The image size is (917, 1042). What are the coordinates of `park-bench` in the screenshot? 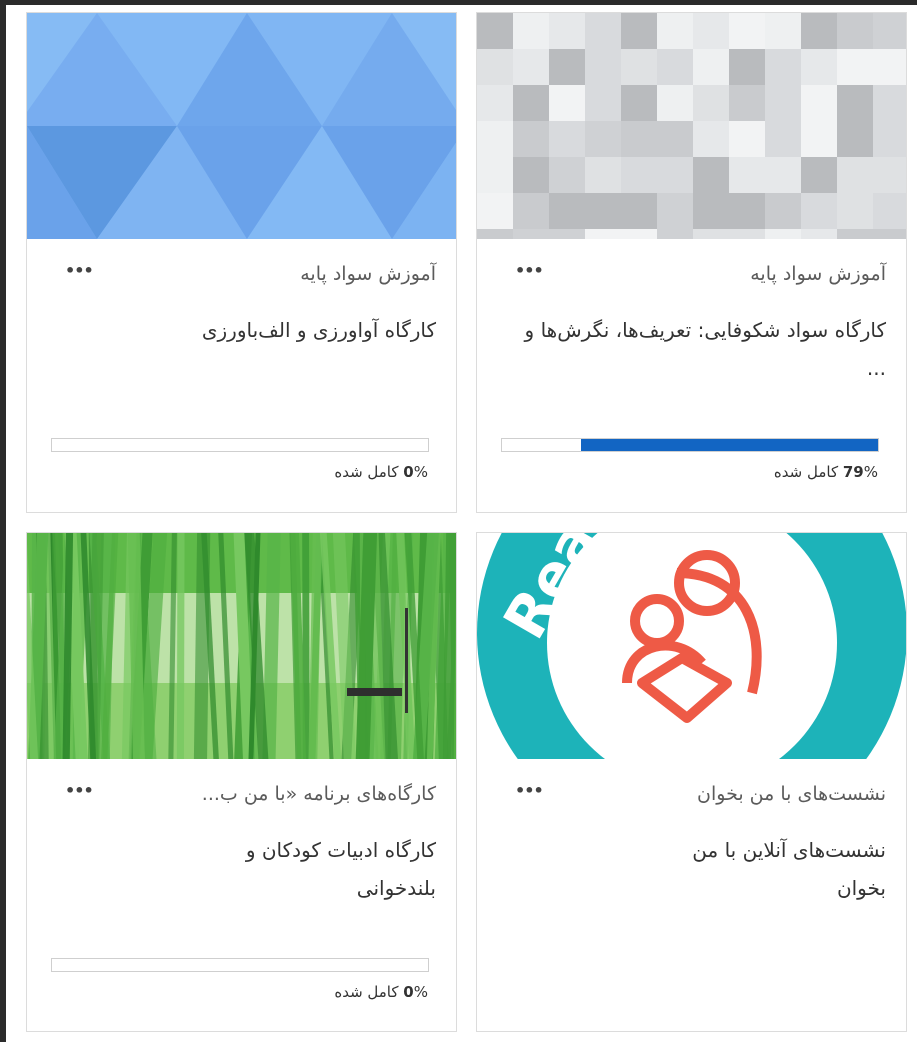 It's located at (374, 692).